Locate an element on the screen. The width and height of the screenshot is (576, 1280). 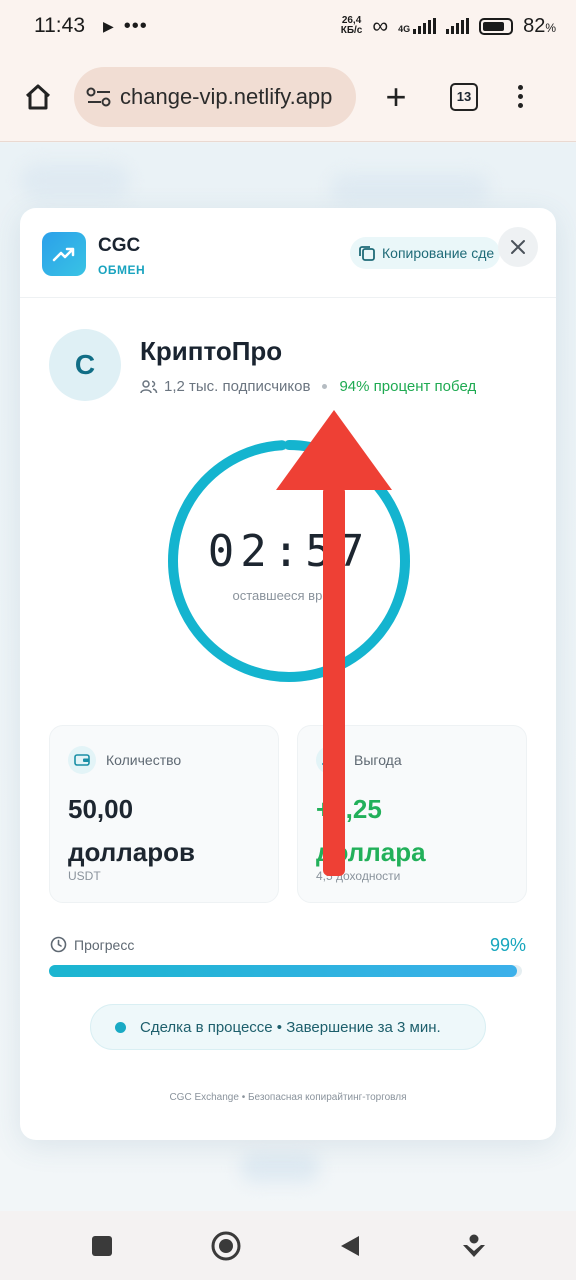
home-button is located at coordinates (38, 97).